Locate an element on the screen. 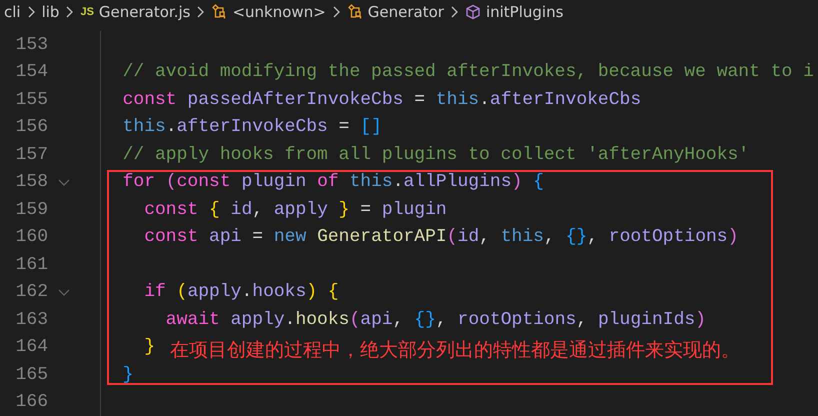 Image resolution: width=818 pixels, height=416 pixels. code-line: // avoid modifying the passed afterInvokes, because we want to i is located at coordinates (468, 72).